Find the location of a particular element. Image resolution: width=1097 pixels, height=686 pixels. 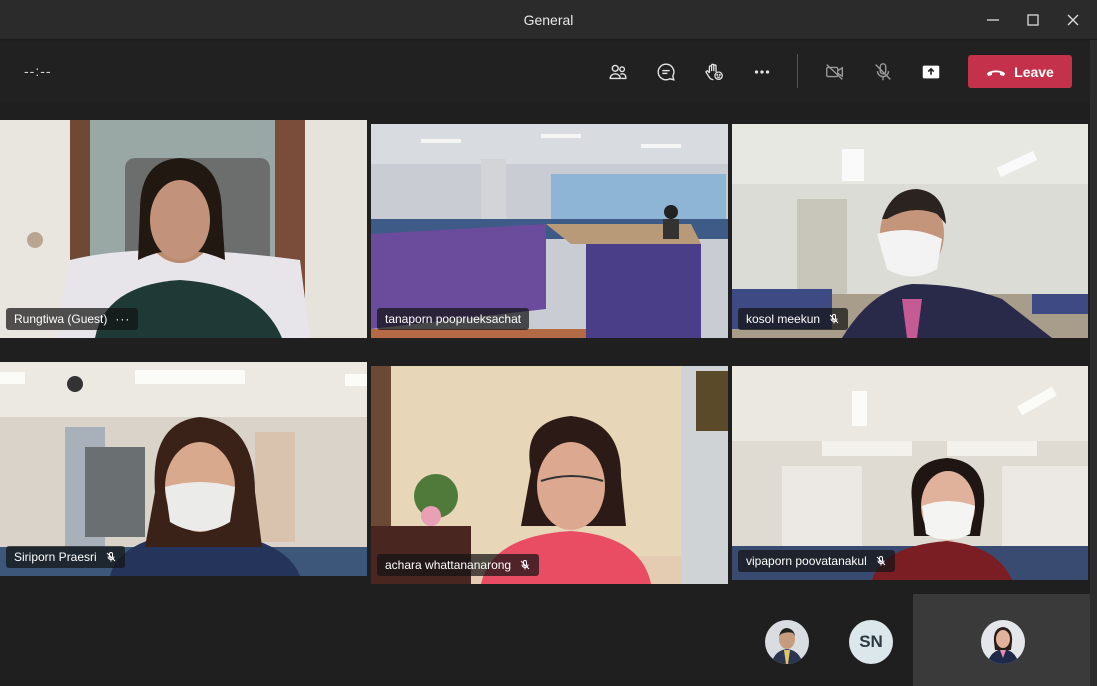

toolbar-divider is located at coordinates (797, 71).